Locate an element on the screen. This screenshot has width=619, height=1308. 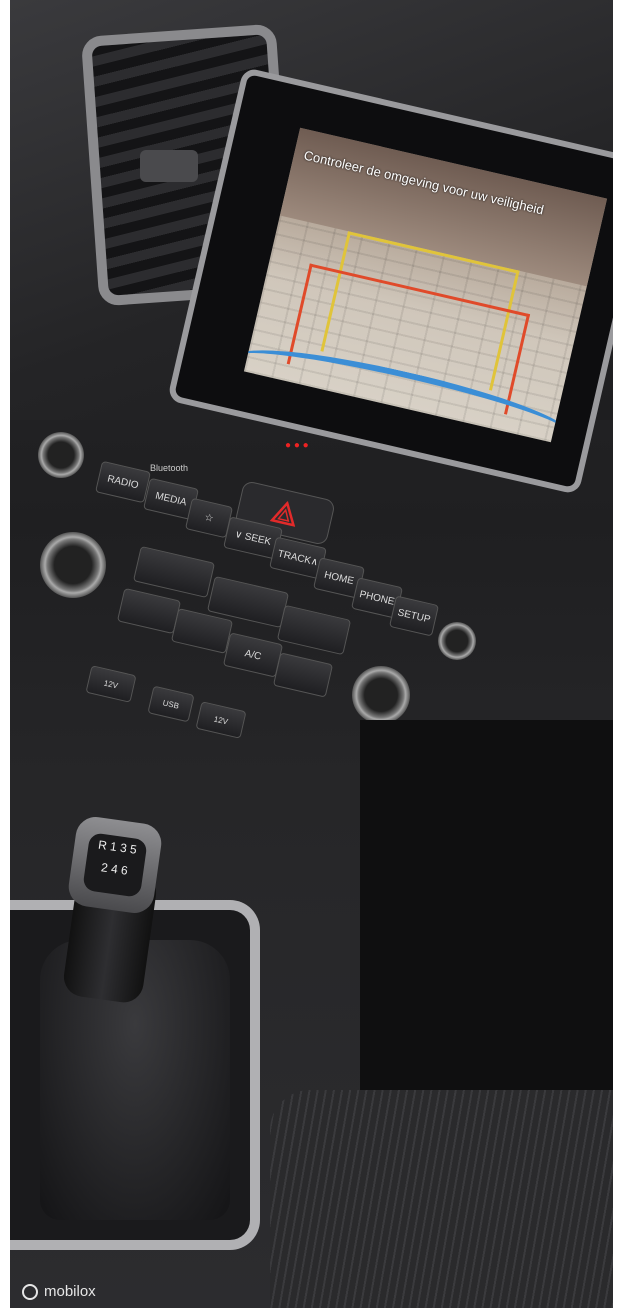
radio-button: RADIO is located at coordinates (123, 482).